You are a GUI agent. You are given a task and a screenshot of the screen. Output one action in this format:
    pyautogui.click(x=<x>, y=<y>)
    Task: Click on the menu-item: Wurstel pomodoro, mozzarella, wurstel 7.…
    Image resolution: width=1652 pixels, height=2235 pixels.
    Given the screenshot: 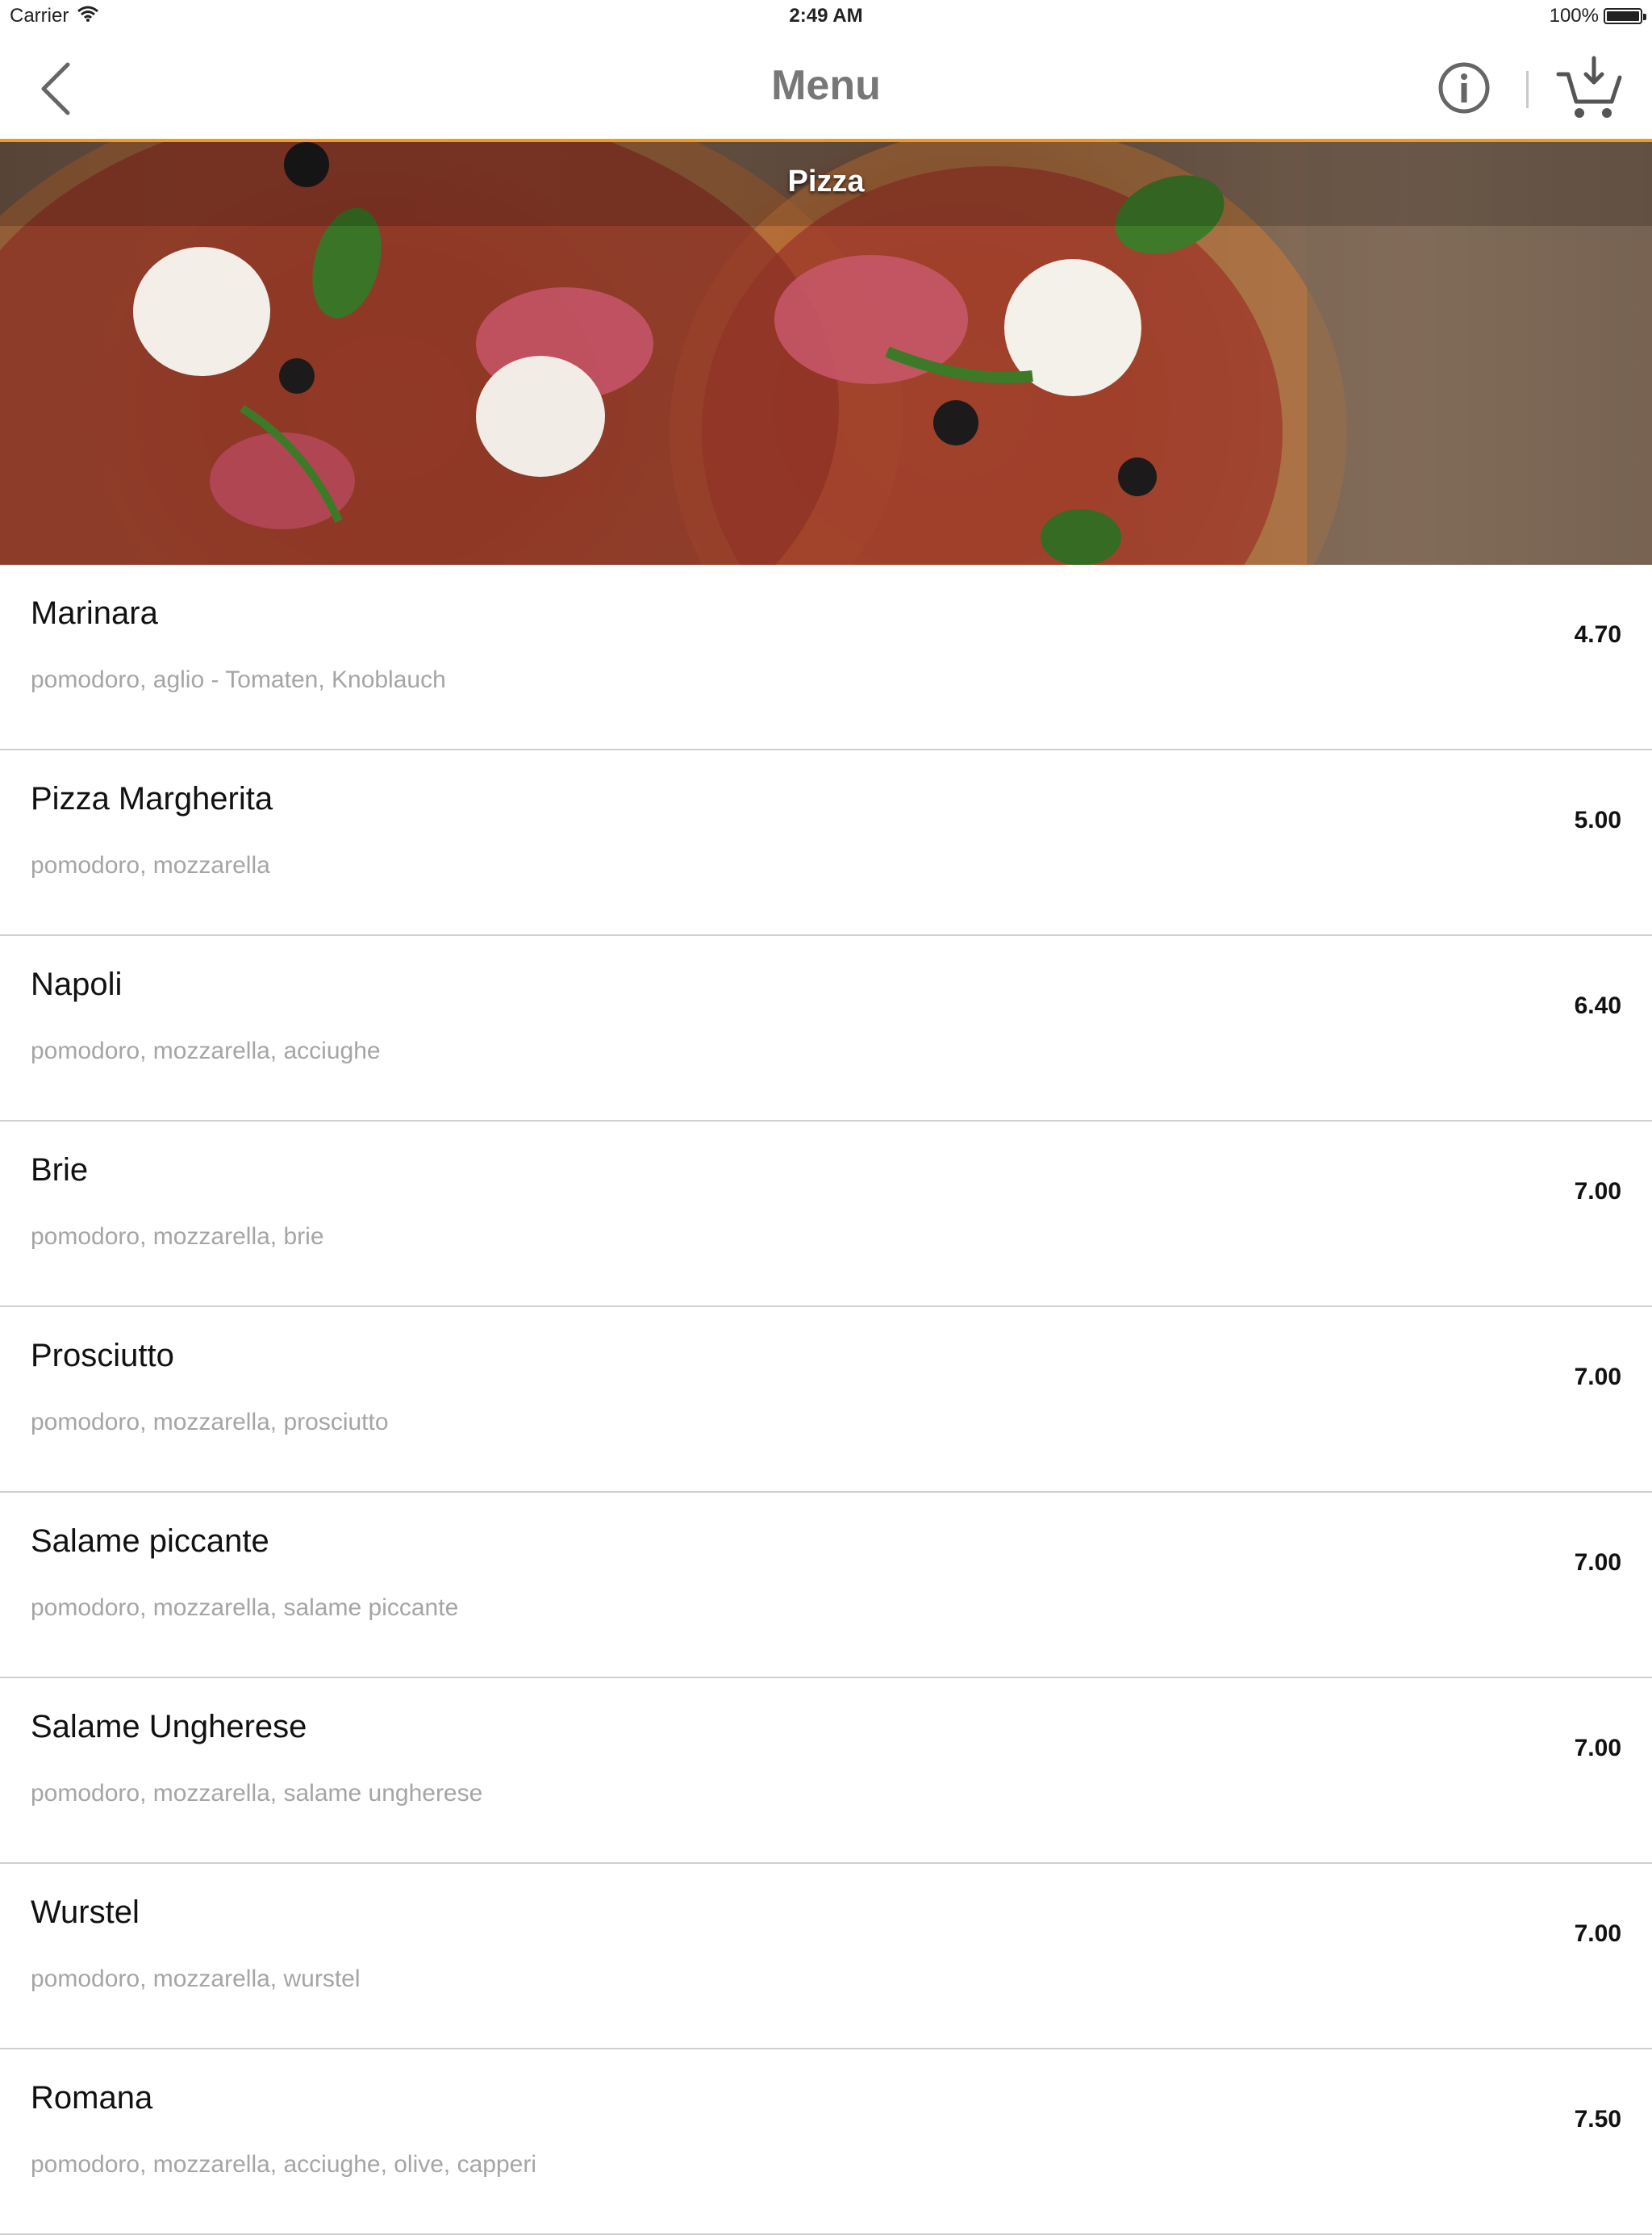 What is the action you would take?
    pyautogui.click(x=826, y=1956)
    